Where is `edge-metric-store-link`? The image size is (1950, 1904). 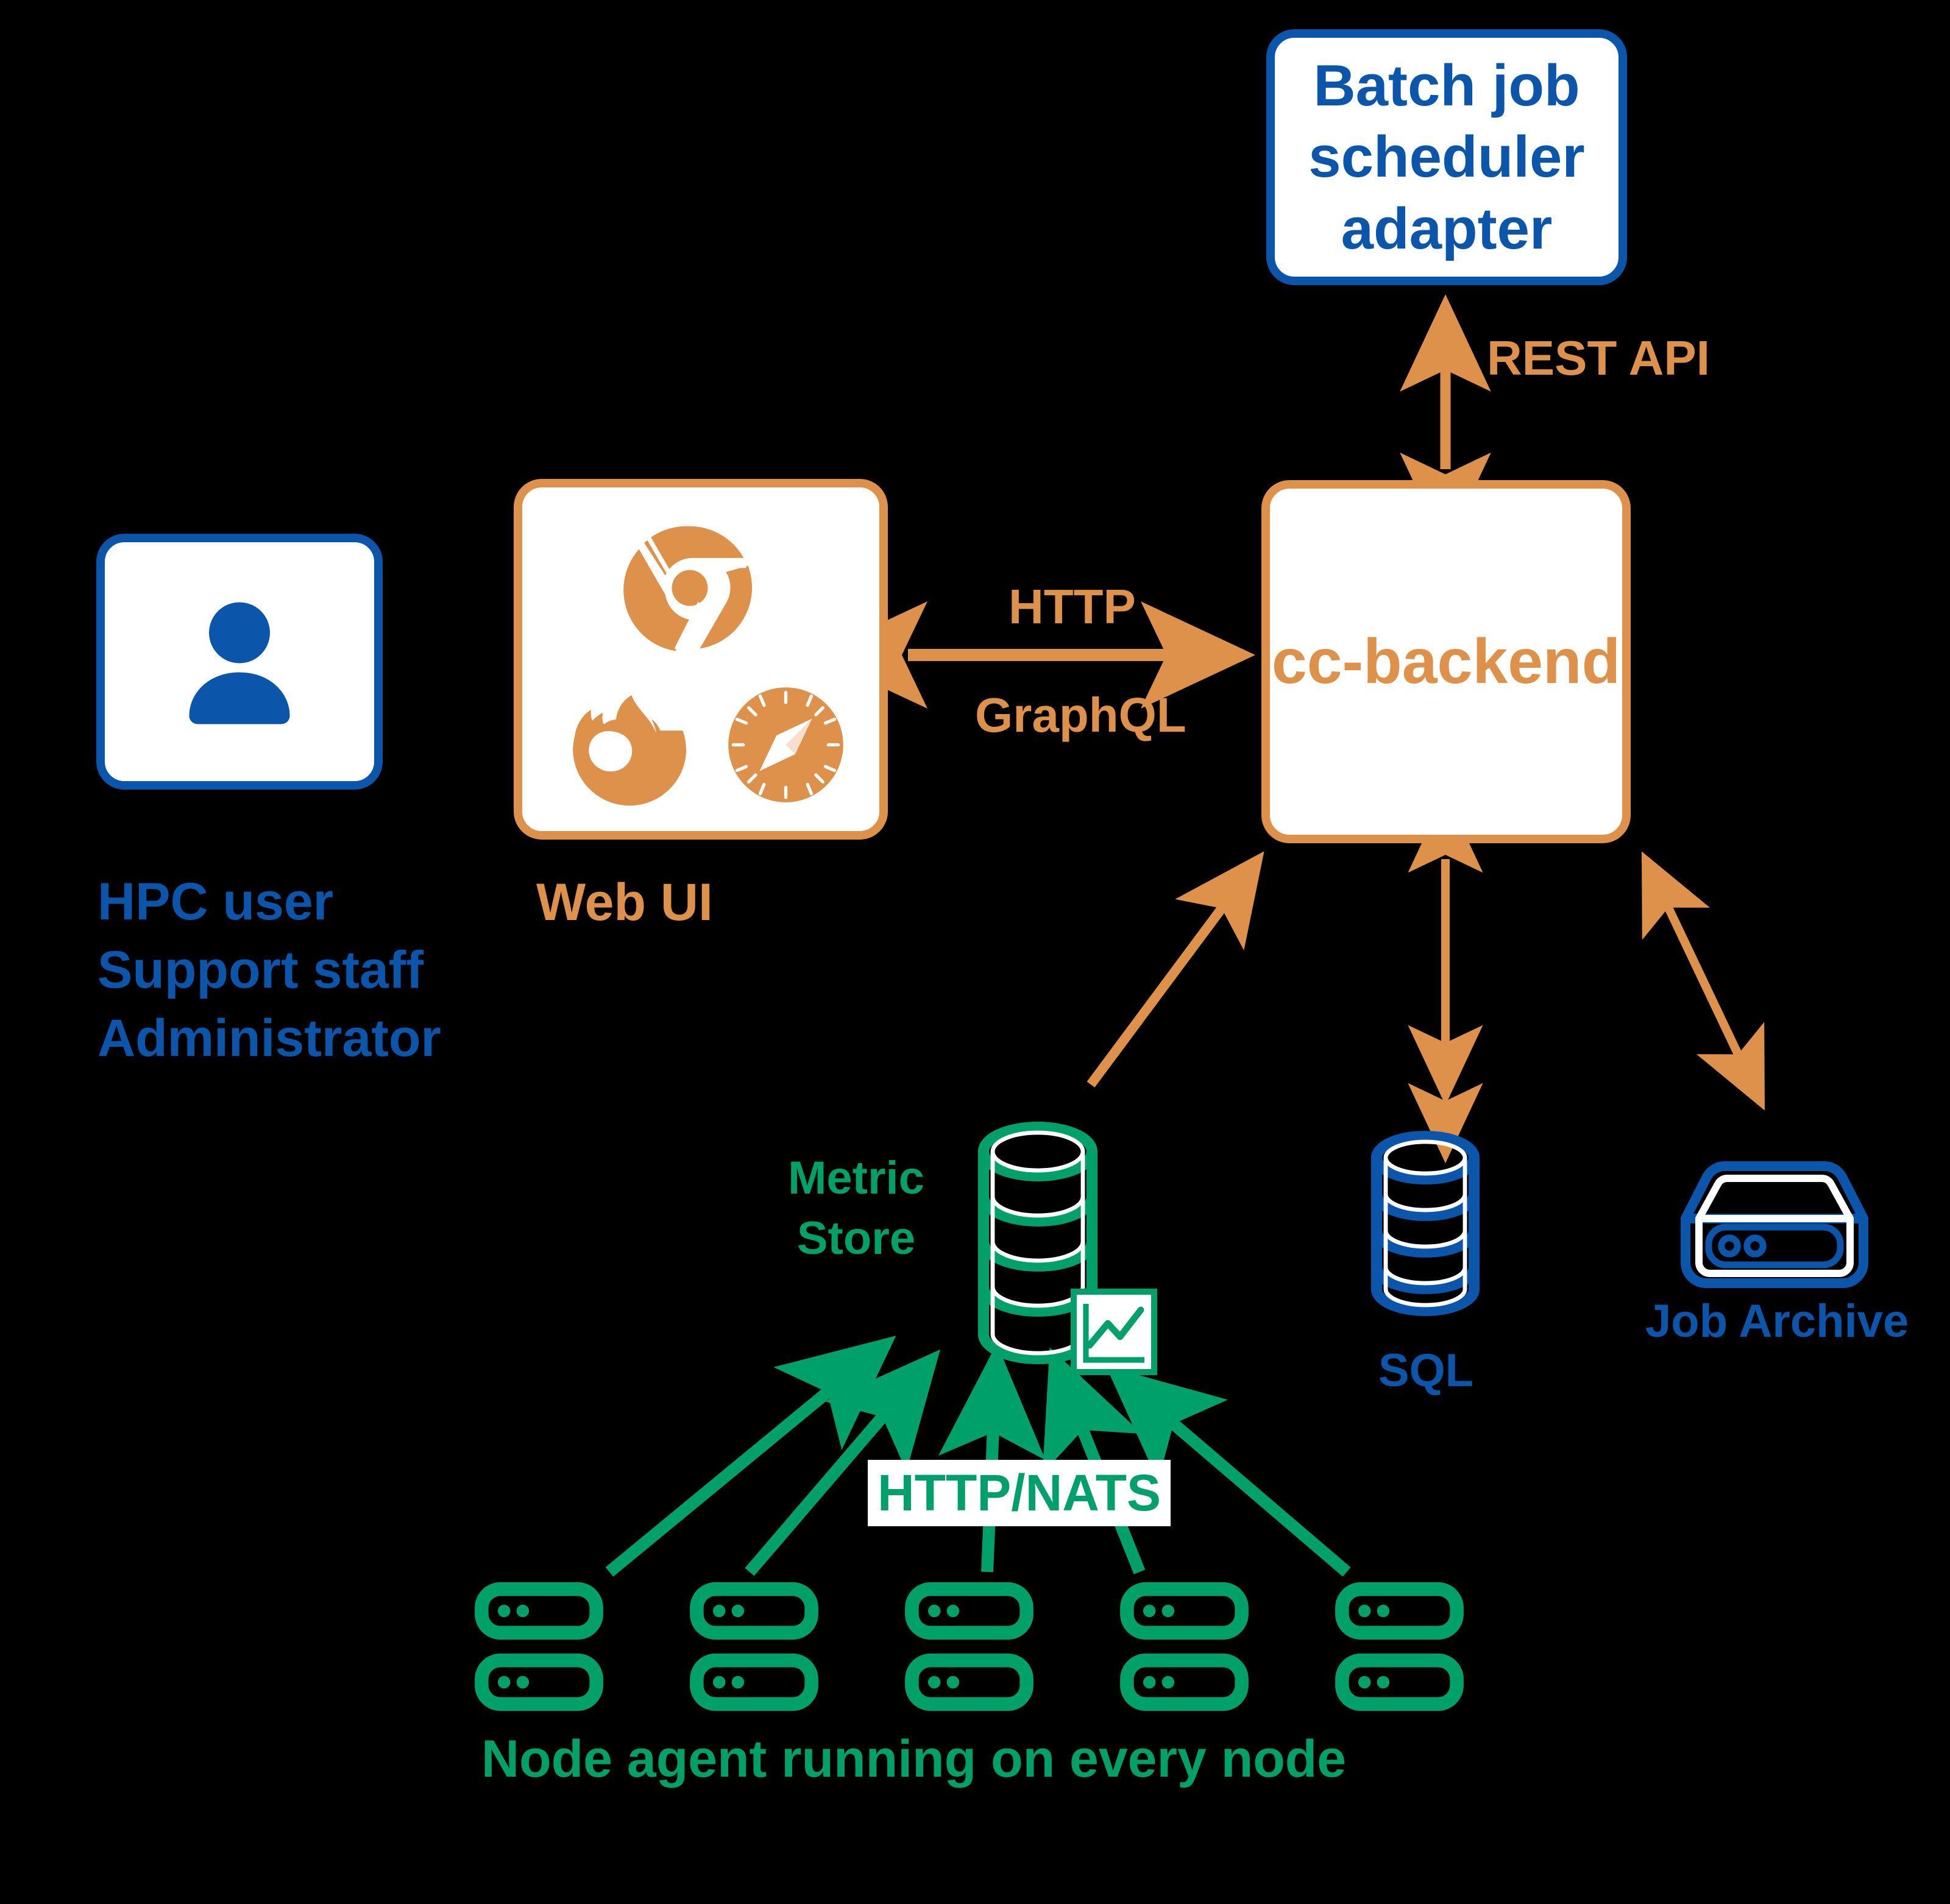 edge-metric-store-link is located at coordinates (1175, 970).